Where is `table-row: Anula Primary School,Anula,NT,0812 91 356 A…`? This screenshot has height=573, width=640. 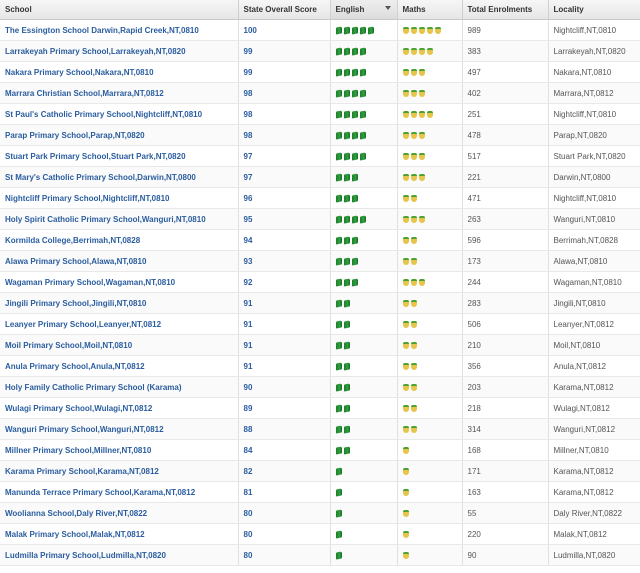 table-row: Anula Primary School,Anula,NT,0812 91 356 A… is located at coordinates (320, 366).